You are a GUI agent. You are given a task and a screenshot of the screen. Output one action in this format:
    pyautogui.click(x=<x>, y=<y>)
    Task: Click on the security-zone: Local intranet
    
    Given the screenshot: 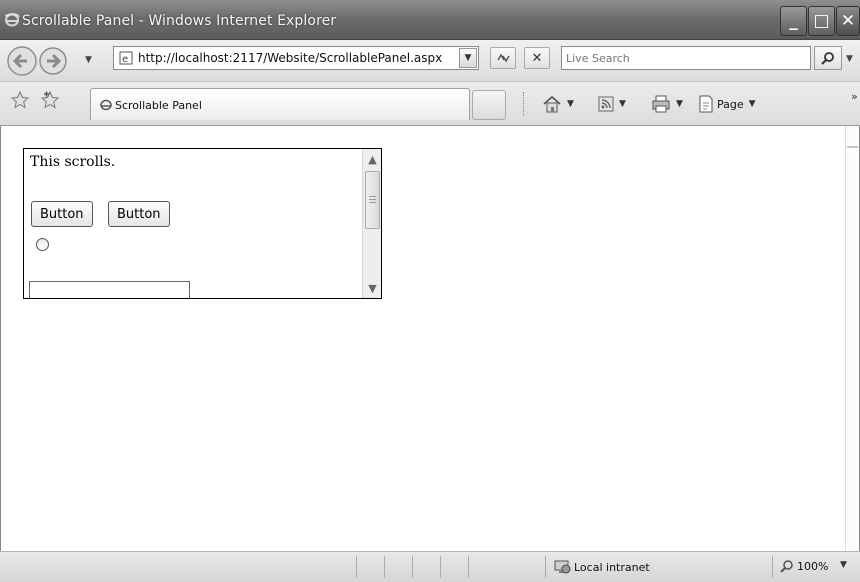 What is the action you would take?
    pyautogui.click(x=601, y=567)
    